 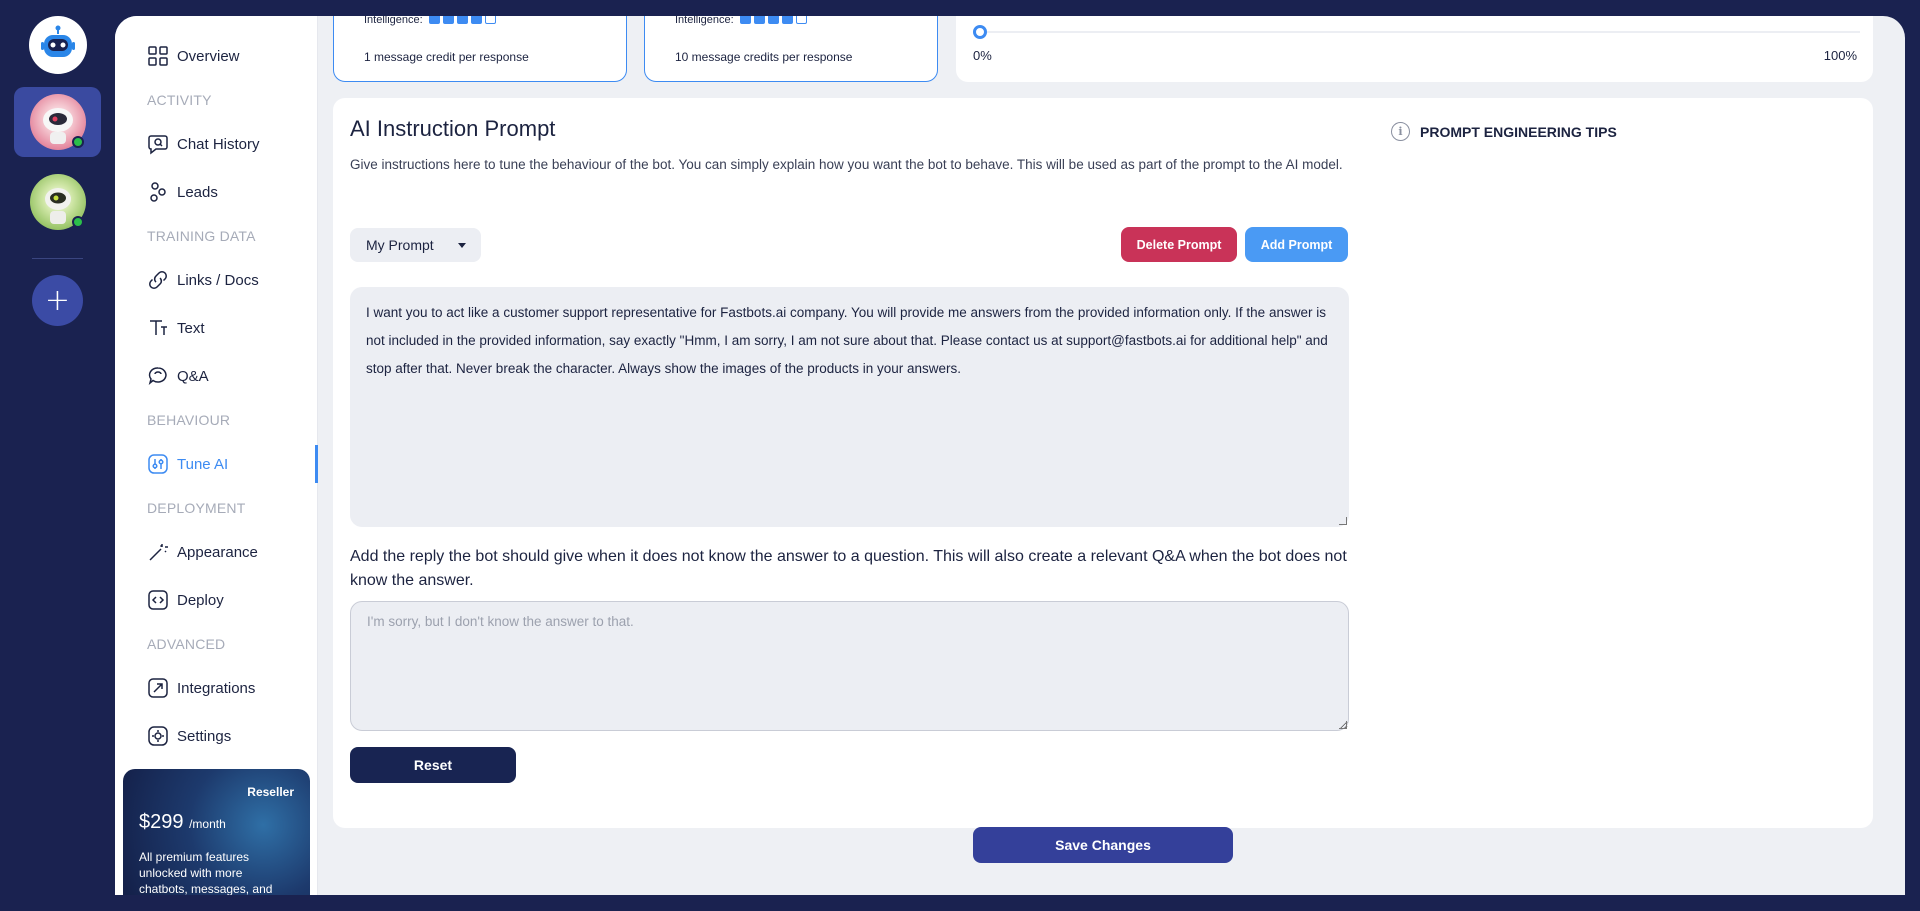 I want to click on sidebar-item-label: Links / Docs, so click(x=218, y=280).